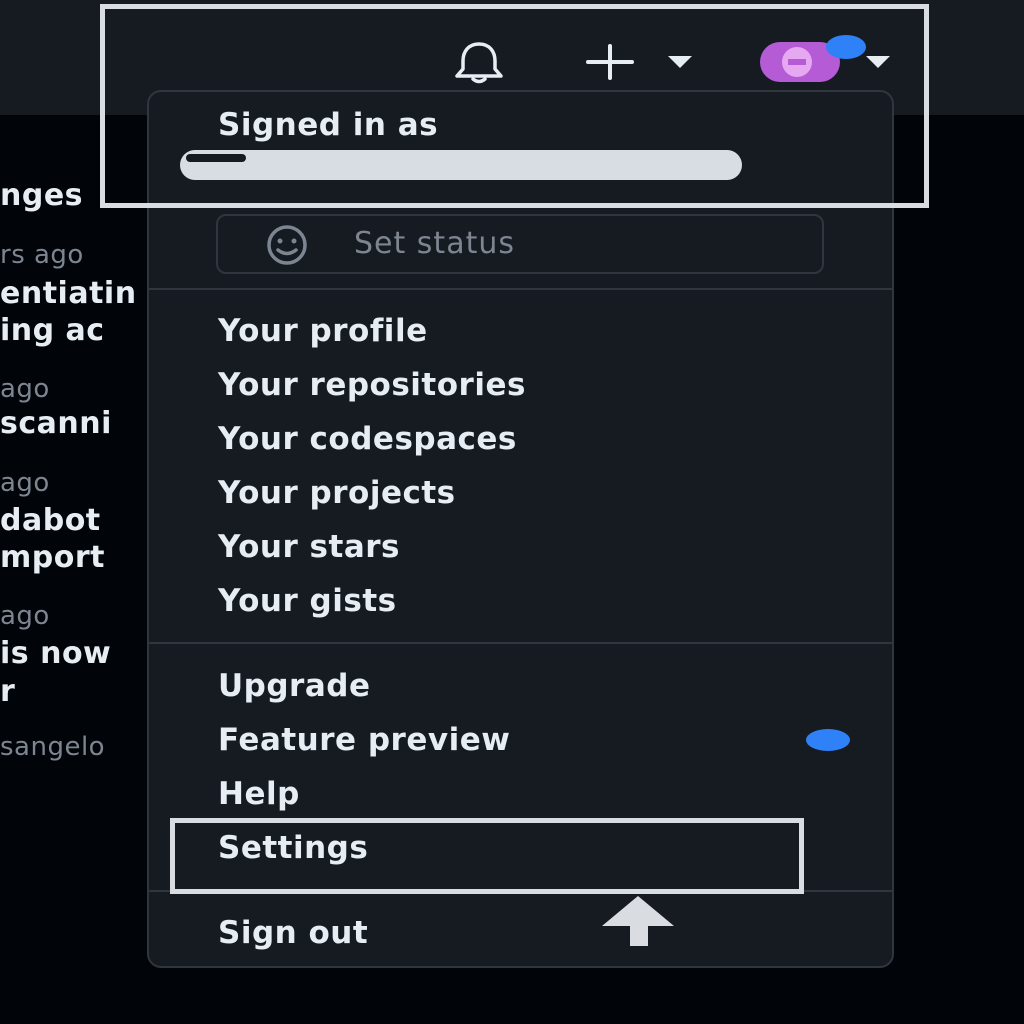  I want to click on feed-item-title: scanni, so click(56, 423).